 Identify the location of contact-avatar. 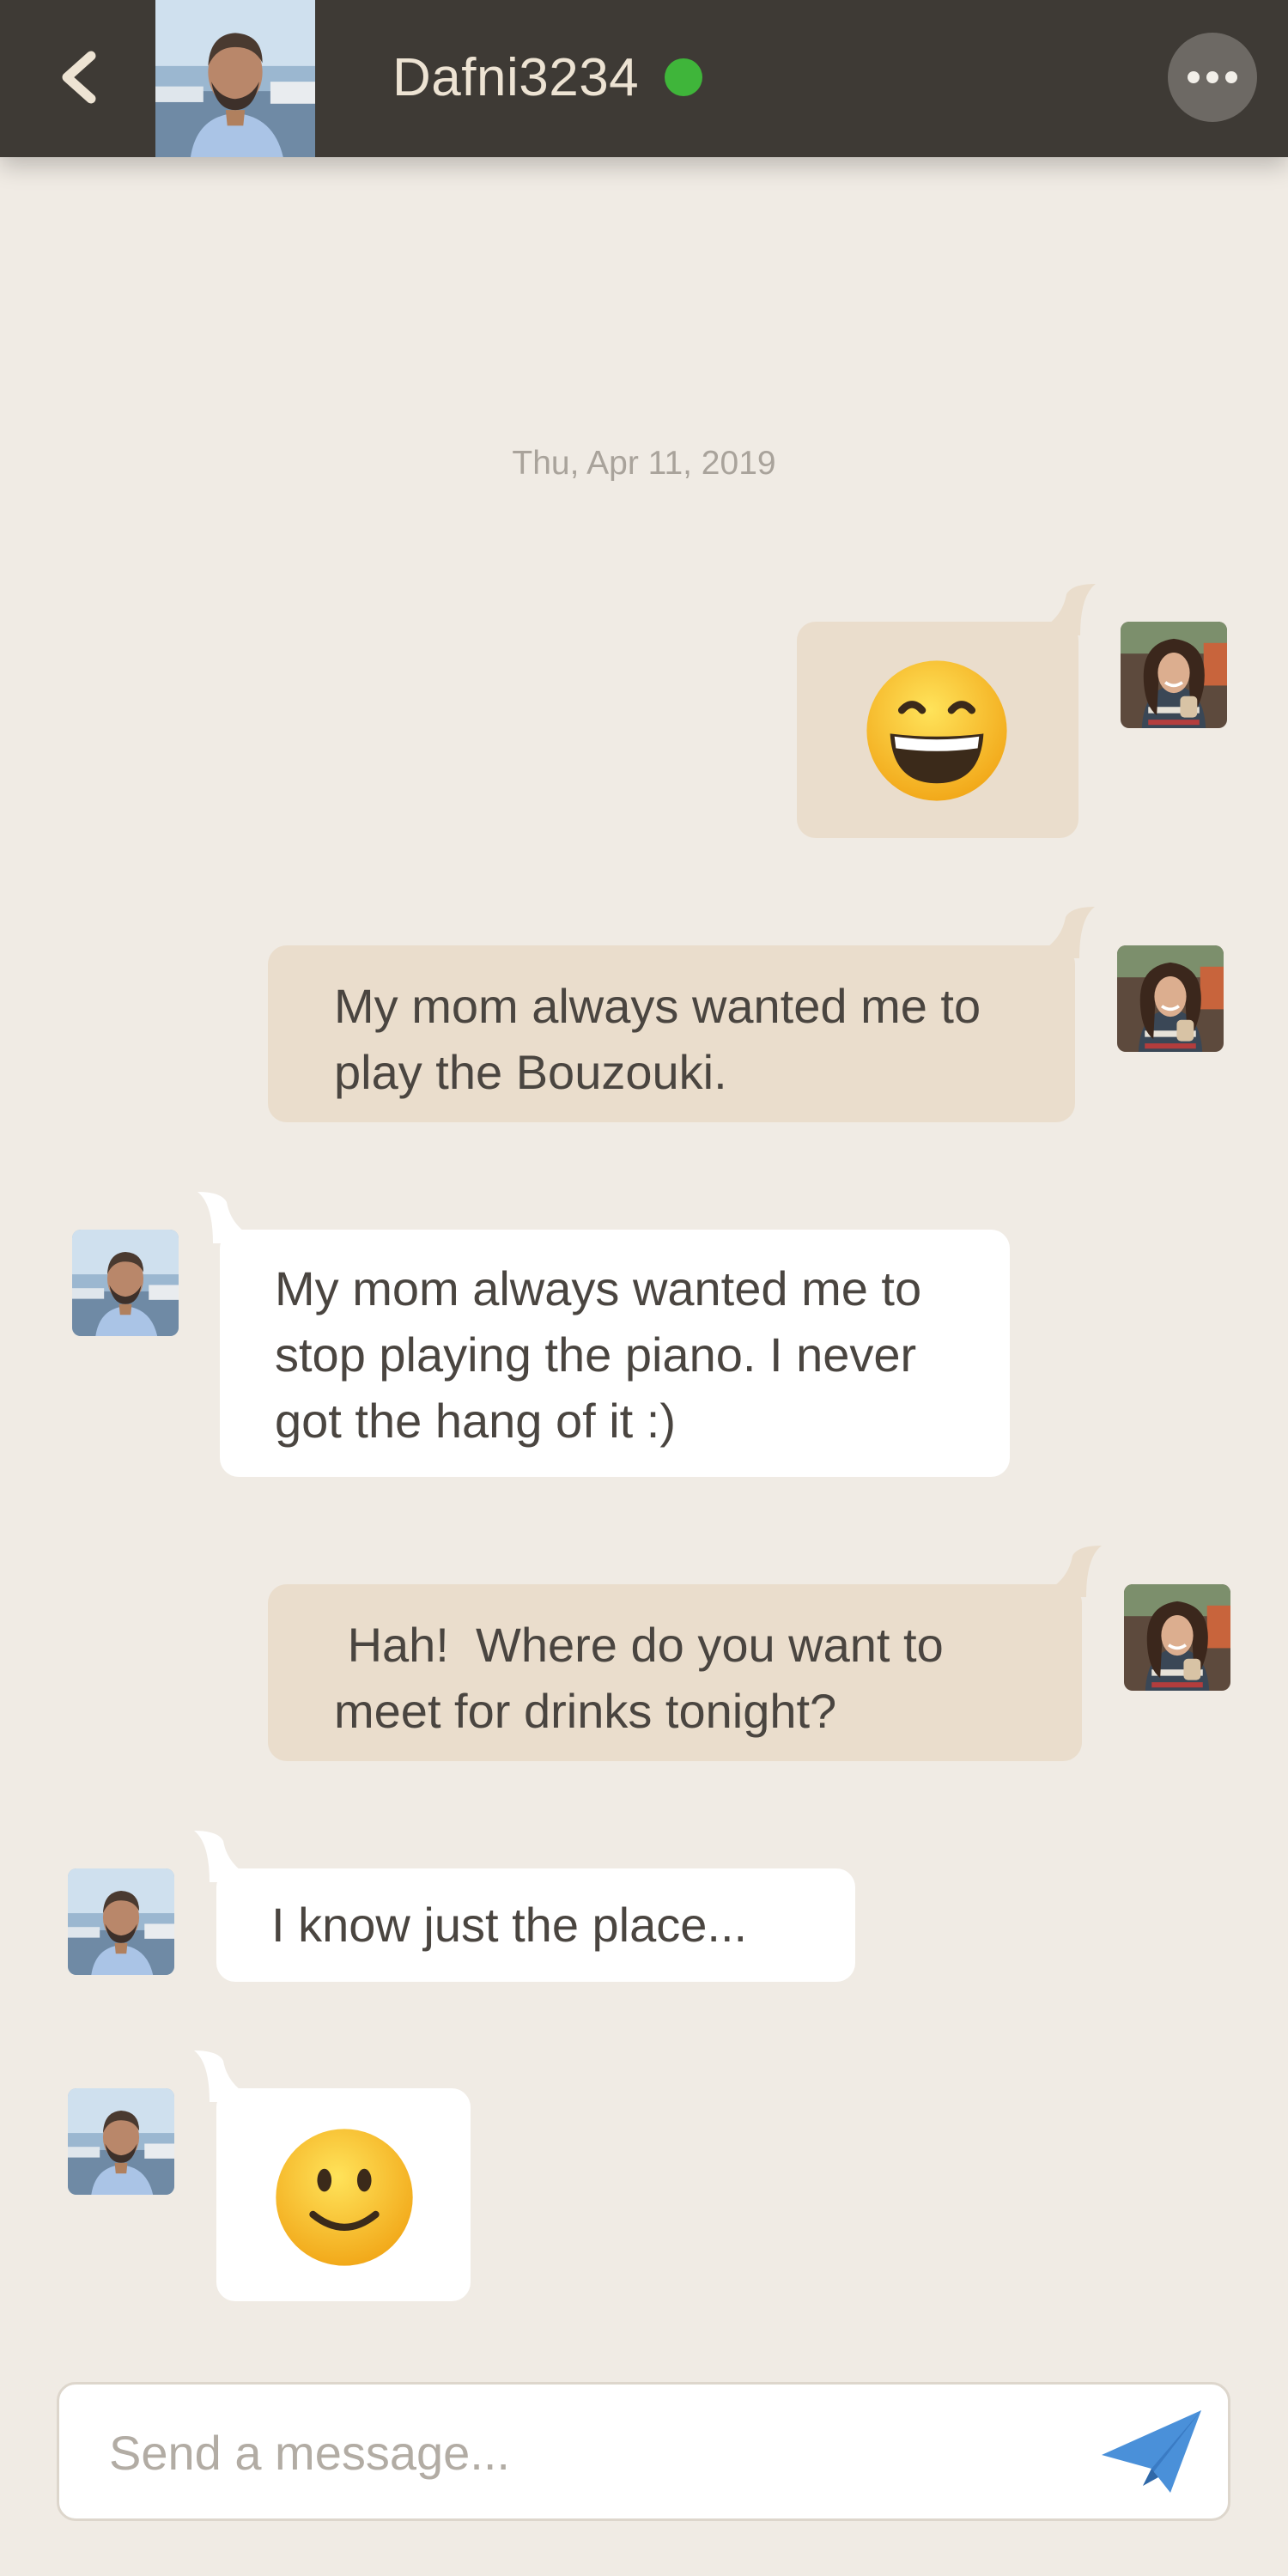
(235, 78).